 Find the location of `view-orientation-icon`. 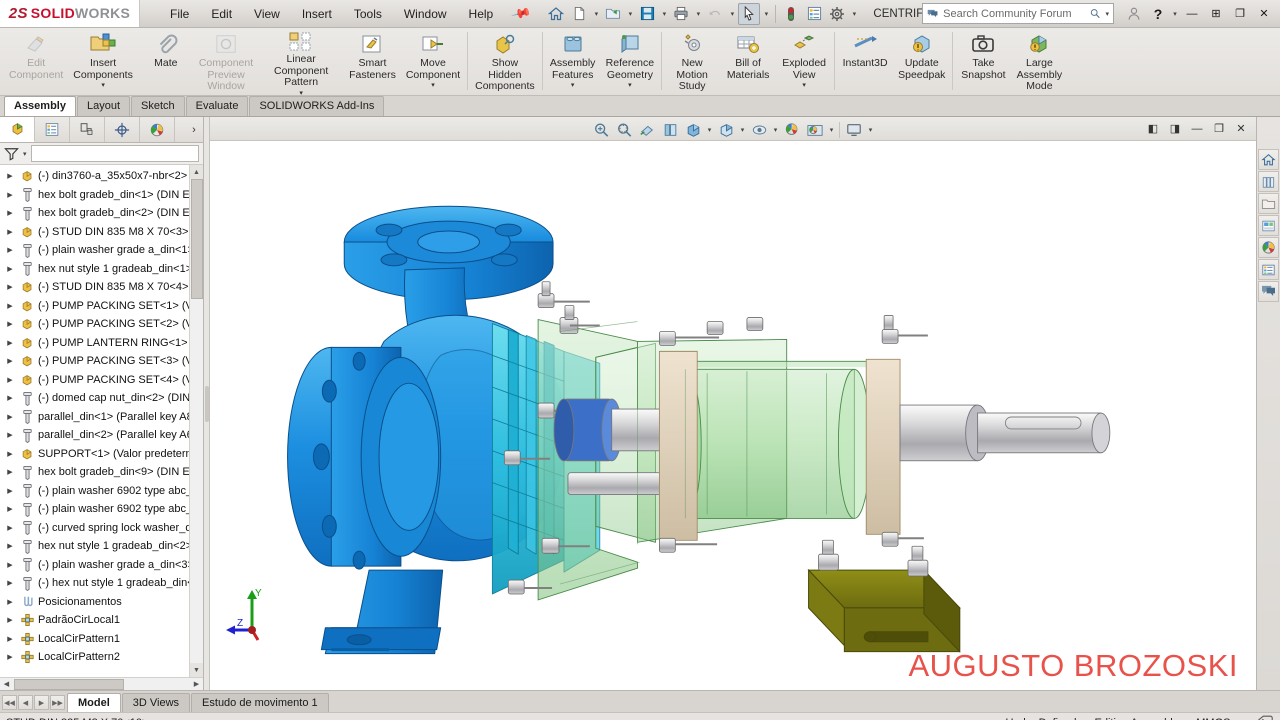

view-orientation-icon is located at coordinates (693, 130).